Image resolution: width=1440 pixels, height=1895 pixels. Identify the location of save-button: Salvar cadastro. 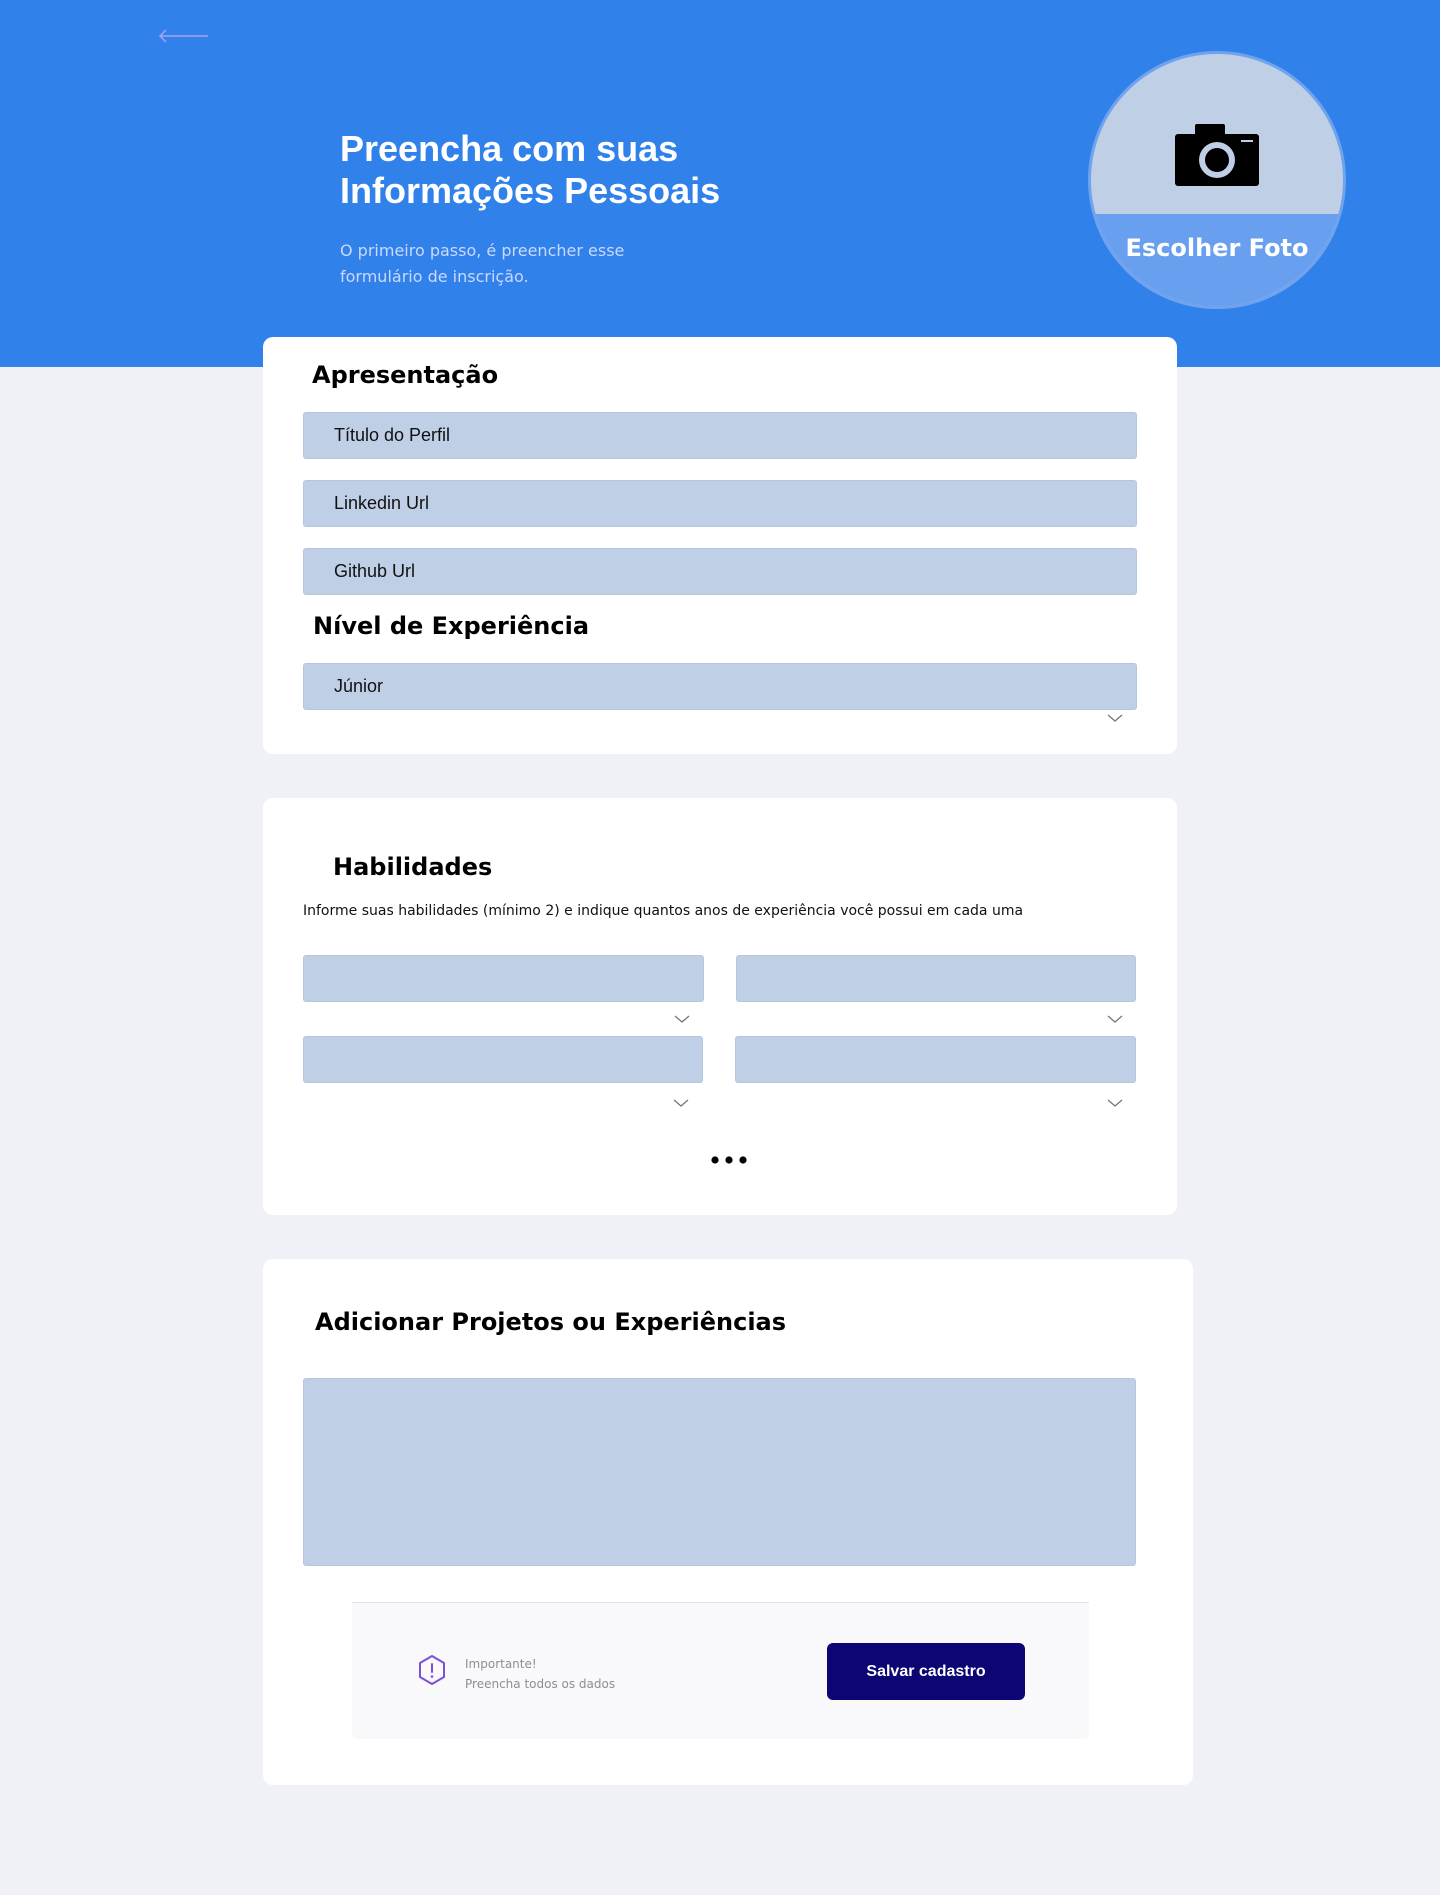
(926, 1671).